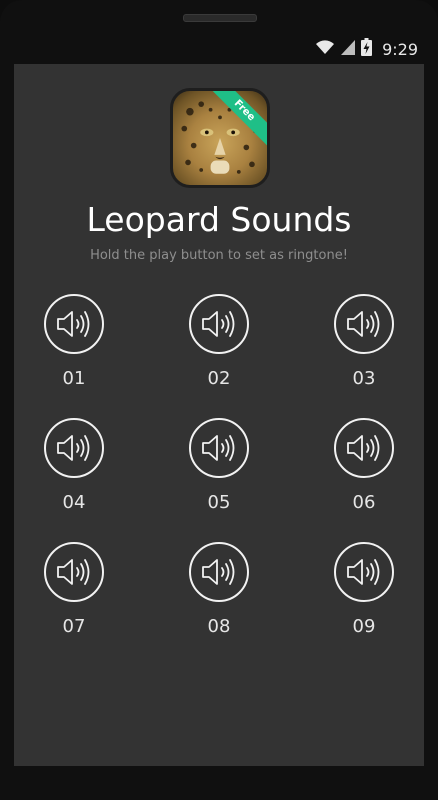  I want to click on sound-item-01: 01, so click(74, 341).